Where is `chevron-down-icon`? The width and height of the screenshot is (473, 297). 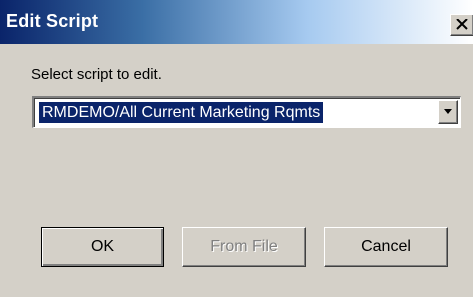
chevron-down-icon is located at coordinates (448, 111).